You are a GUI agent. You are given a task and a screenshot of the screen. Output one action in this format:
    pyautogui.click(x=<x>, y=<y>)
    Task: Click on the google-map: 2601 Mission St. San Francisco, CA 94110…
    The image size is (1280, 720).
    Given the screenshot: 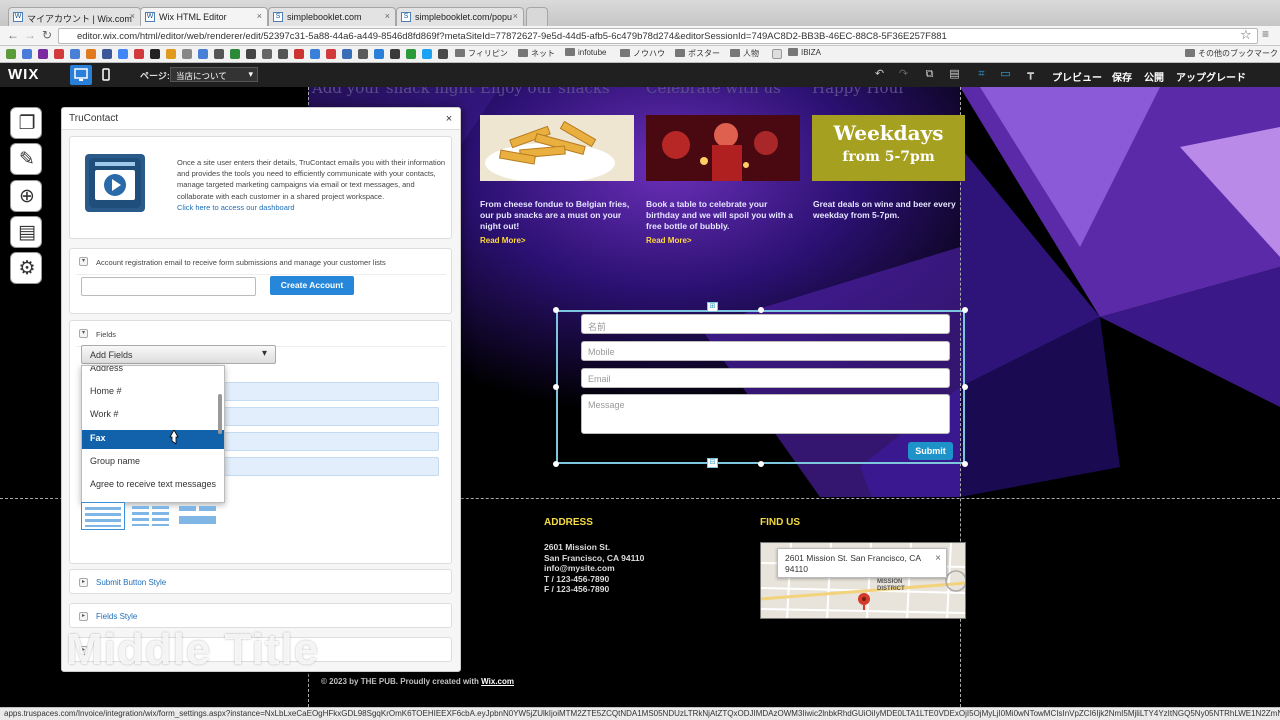 What is the action you would take?
    pyautogui.click(x=863, y=580)
    